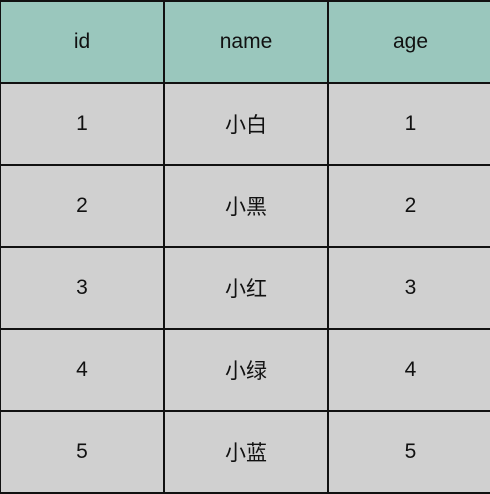  I want to click on cell-id: 2, so click(82, 206).